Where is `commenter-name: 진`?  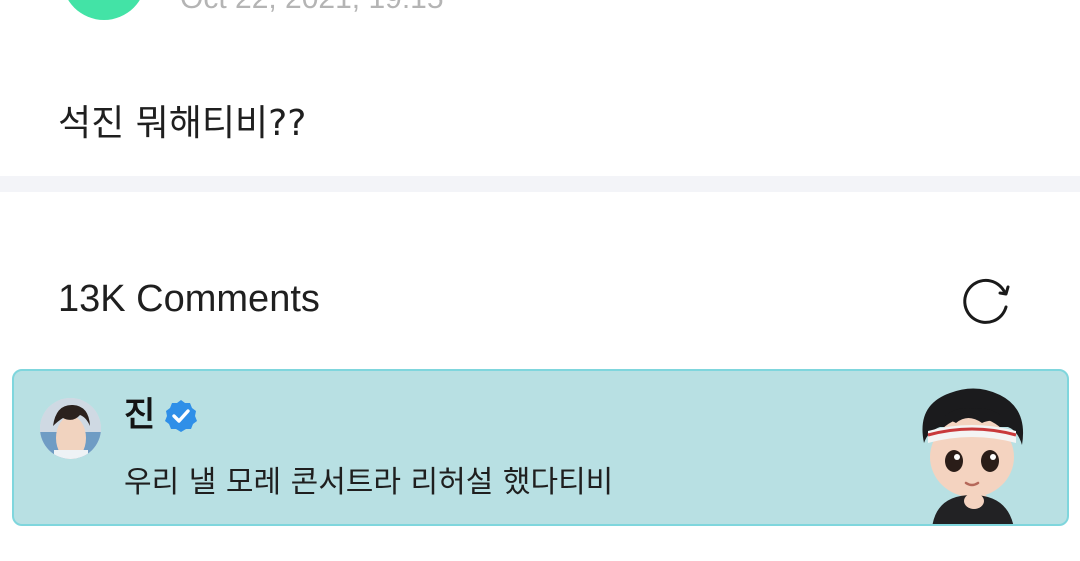 commenter-name: 진 is located at coordinates (139, 415).